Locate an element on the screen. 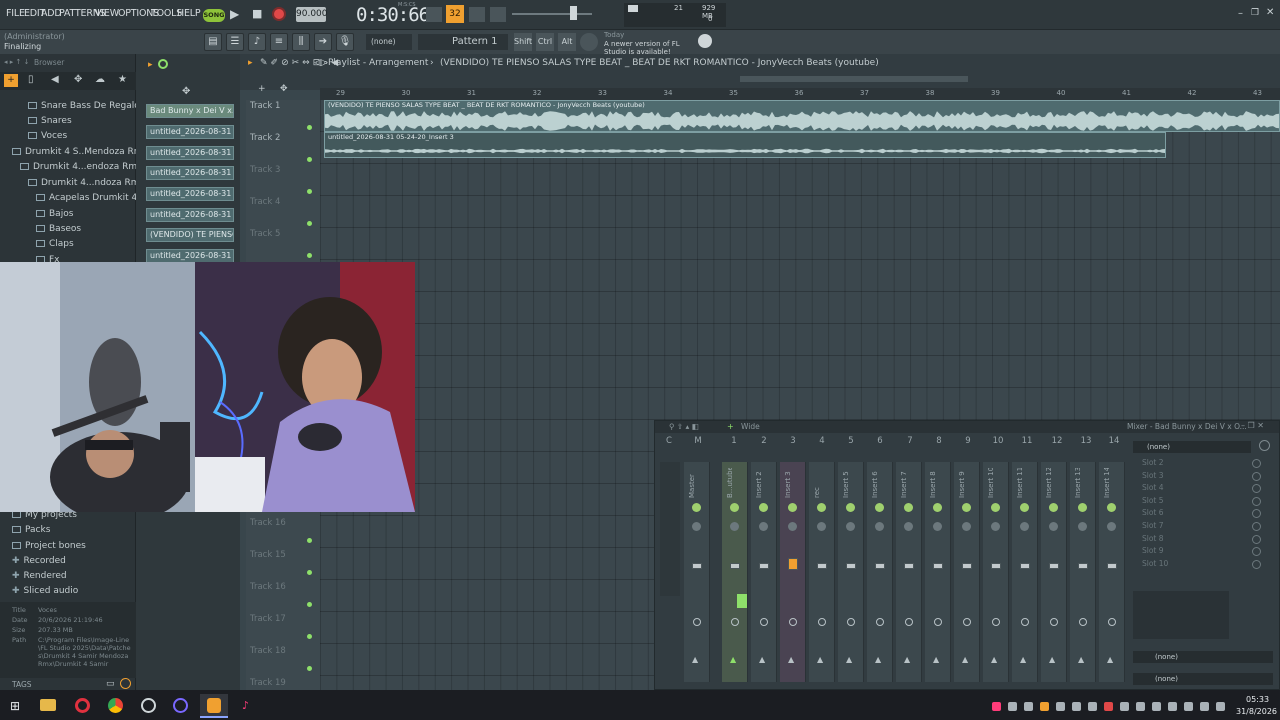 The height and width of the screenshot is (720, 1280). browser-item-recorded: ✚ Recorded is located at coordinates (39, 561).